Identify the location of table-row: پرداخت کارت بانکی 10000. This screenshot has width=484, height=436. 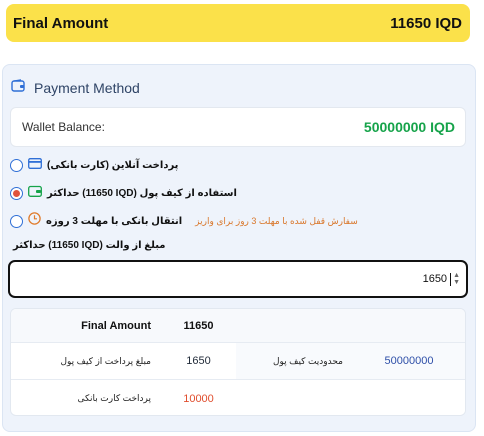
(238, 397).